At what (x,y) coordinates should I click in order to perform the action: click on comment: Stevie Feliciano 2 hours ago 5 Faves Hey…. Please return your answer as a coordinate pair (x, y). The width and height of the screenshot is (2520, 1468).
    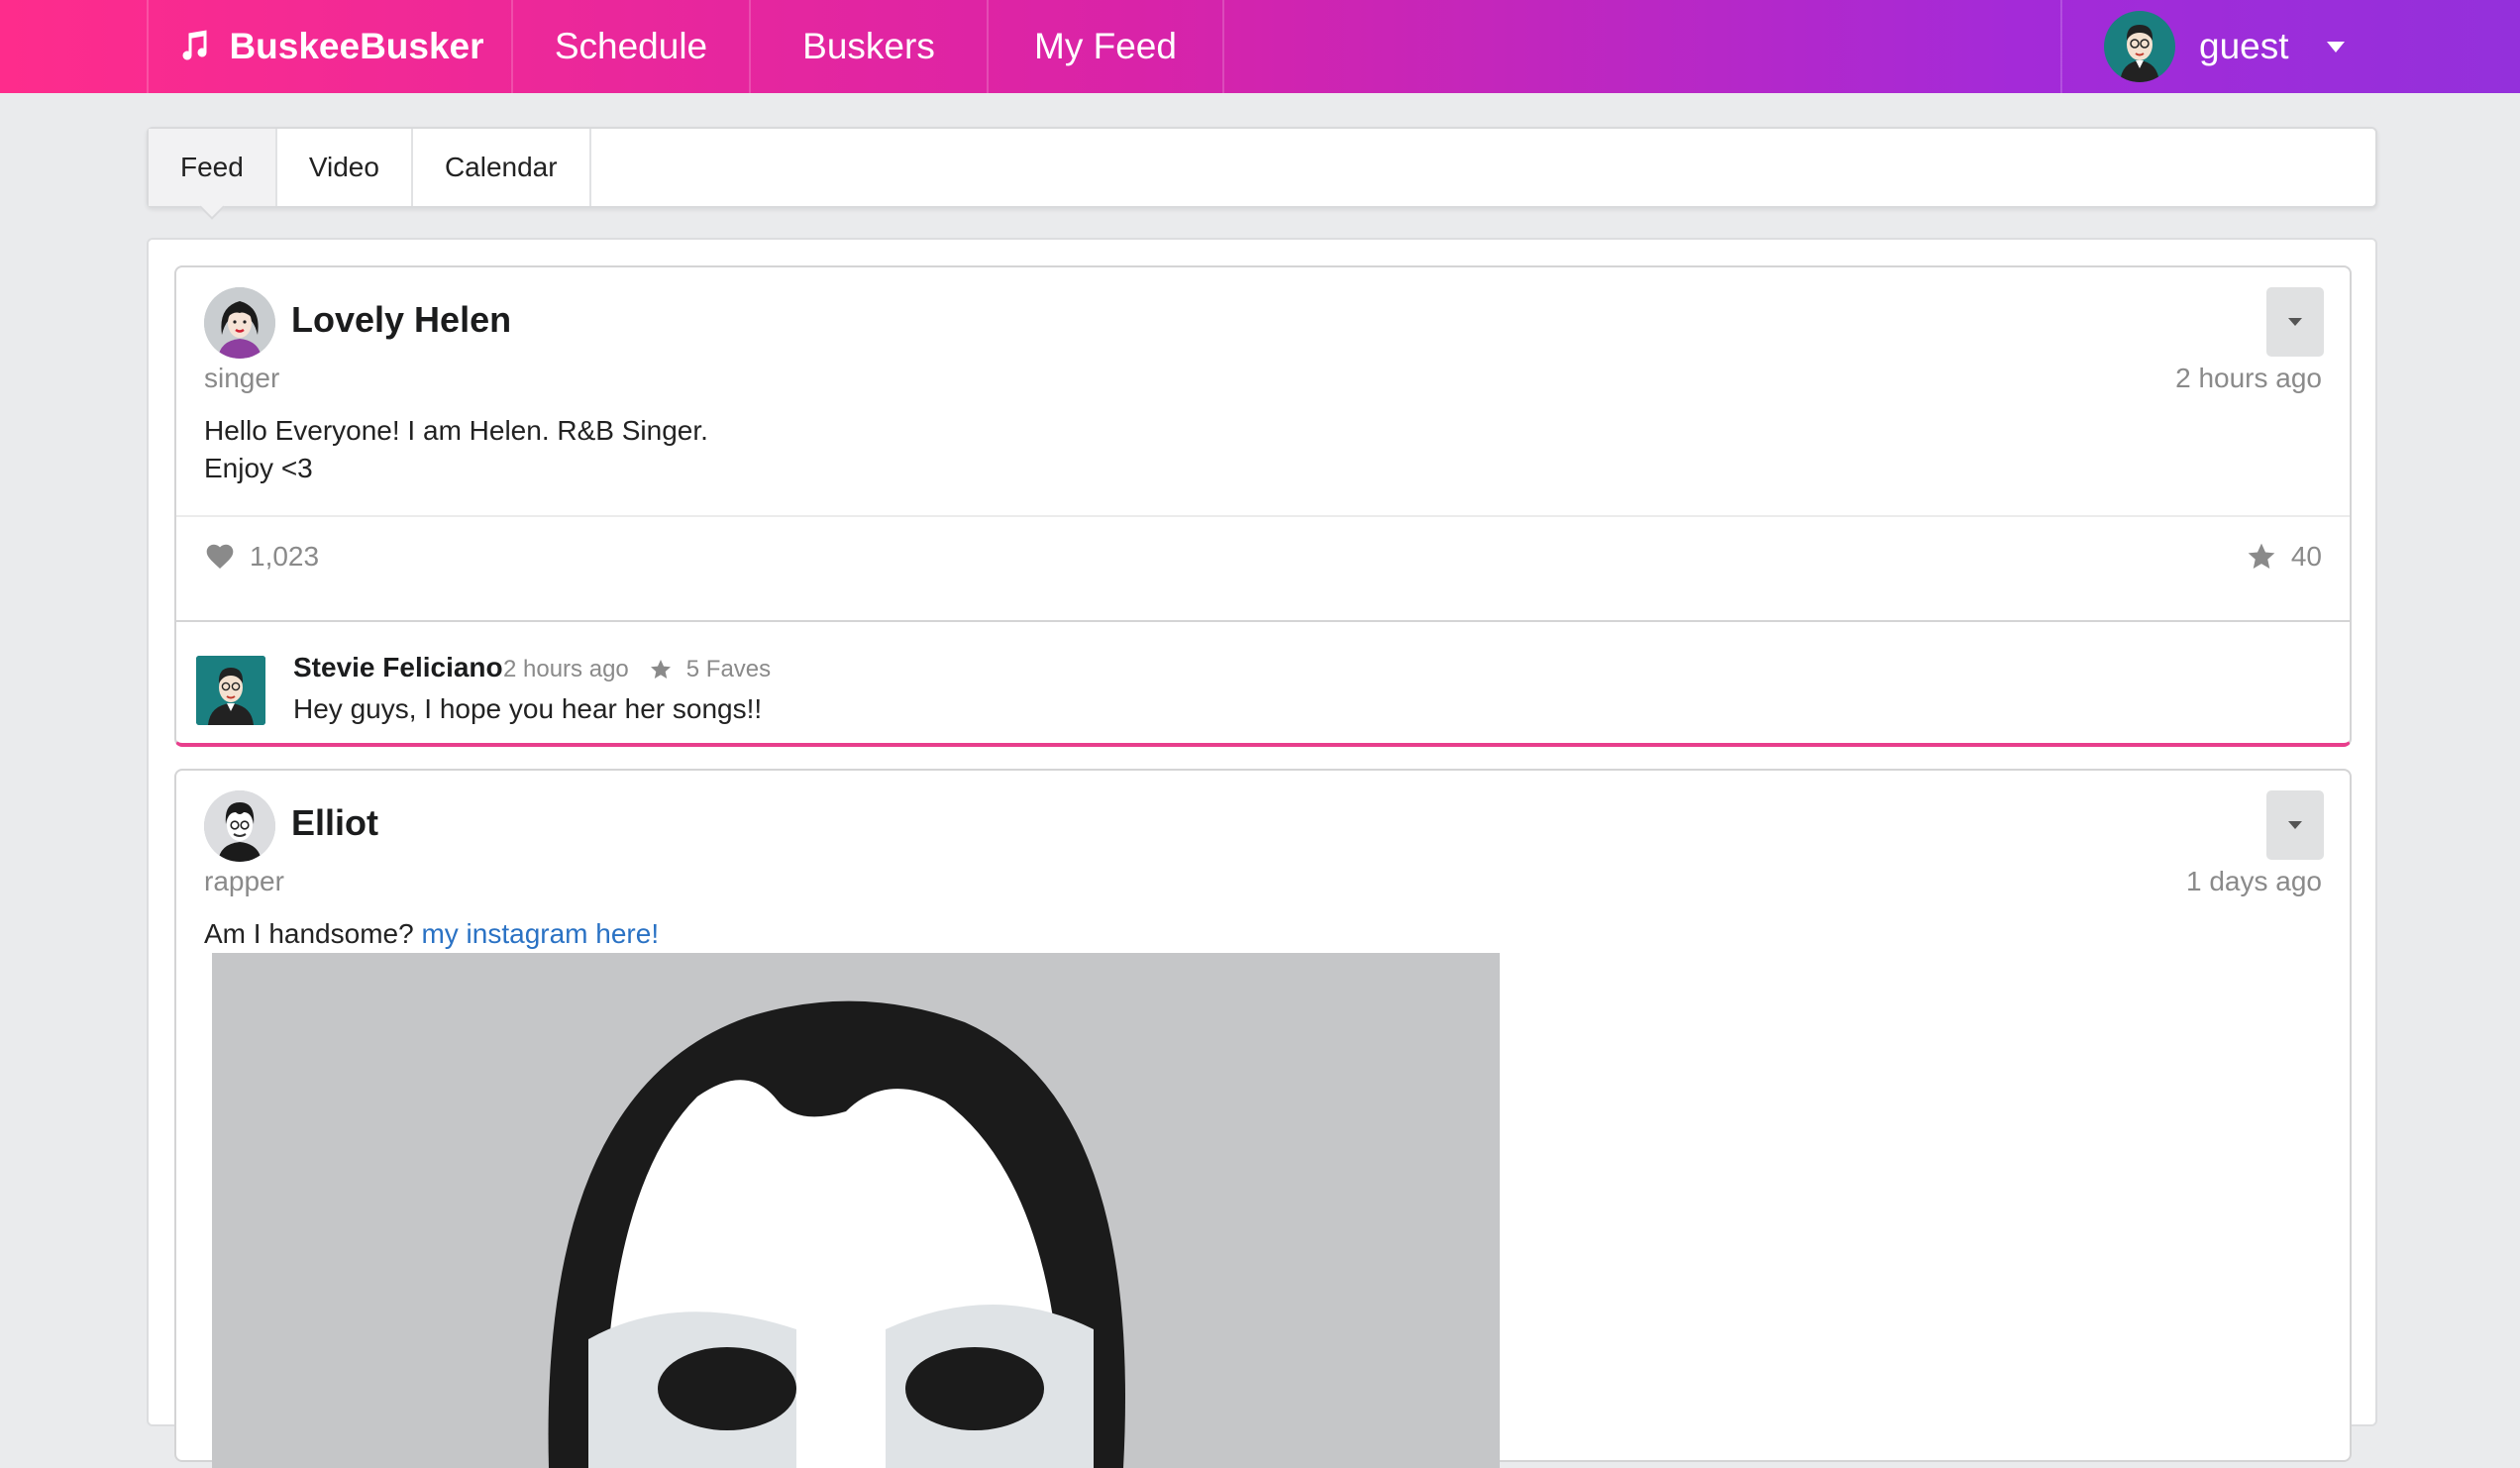
    Looking at the image, I should click on (1263, 683).